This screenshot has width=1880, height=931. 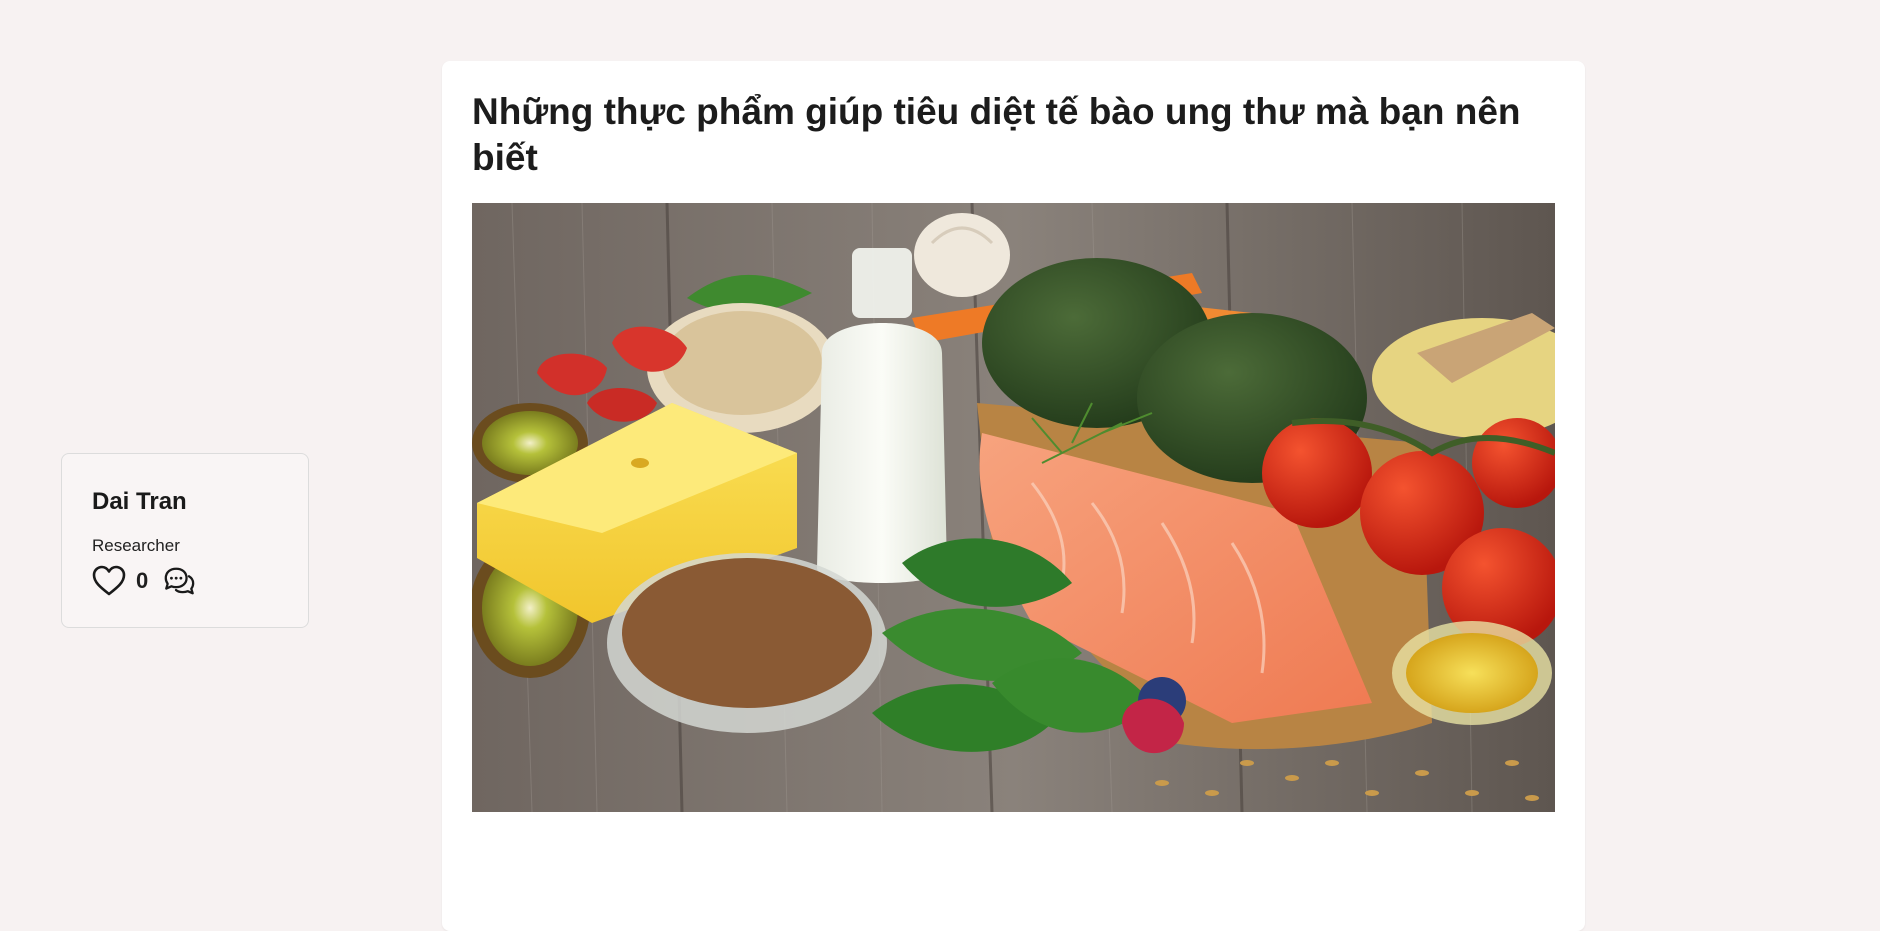 What do you see at coordinates (185, 502) in the screenshot?
I see `author-name: Dai Tran` at bounding box center [185, 502].